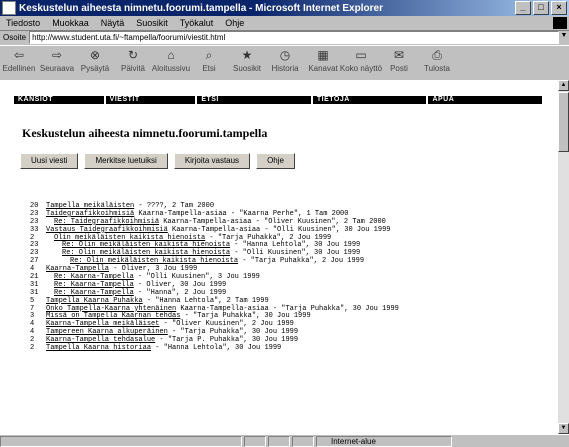  Describe the element at coordinates (107, 230) in the screenshot. I see `thread-link: Vastaus Taidegraafikkoihmisiä` at that location.